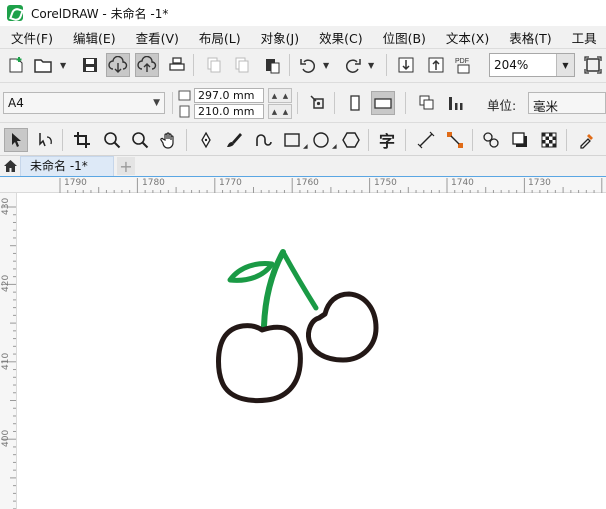 Image resolution: width=606 pixels, height=509 pixels. Describe the element at coordinates (549, 140) in the screenshot. I see `transparency-tool-icon` at that location.